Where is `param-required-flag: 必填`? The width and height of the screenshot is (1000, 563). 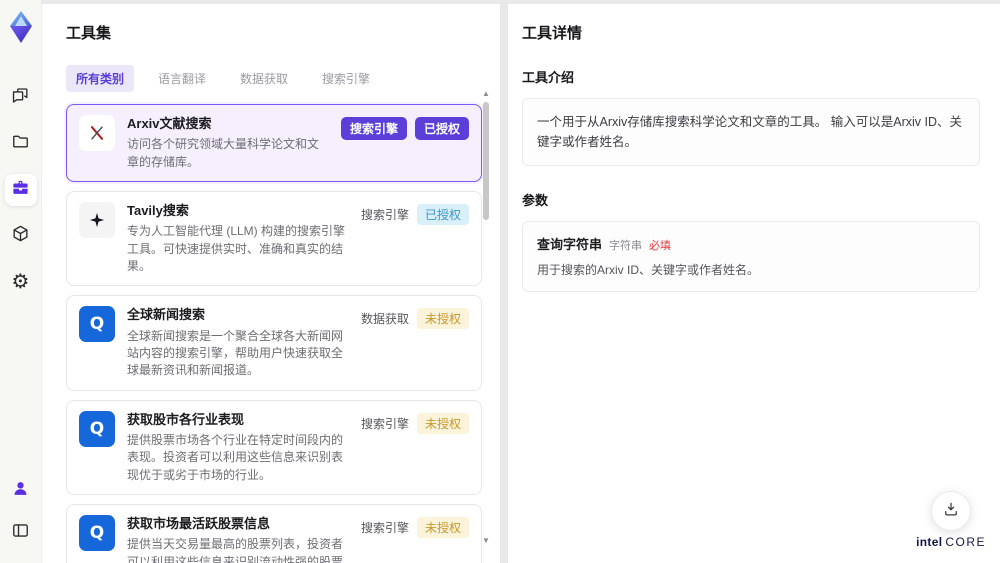
param-required-flag: 必填 is located at coordinates (660, 246).